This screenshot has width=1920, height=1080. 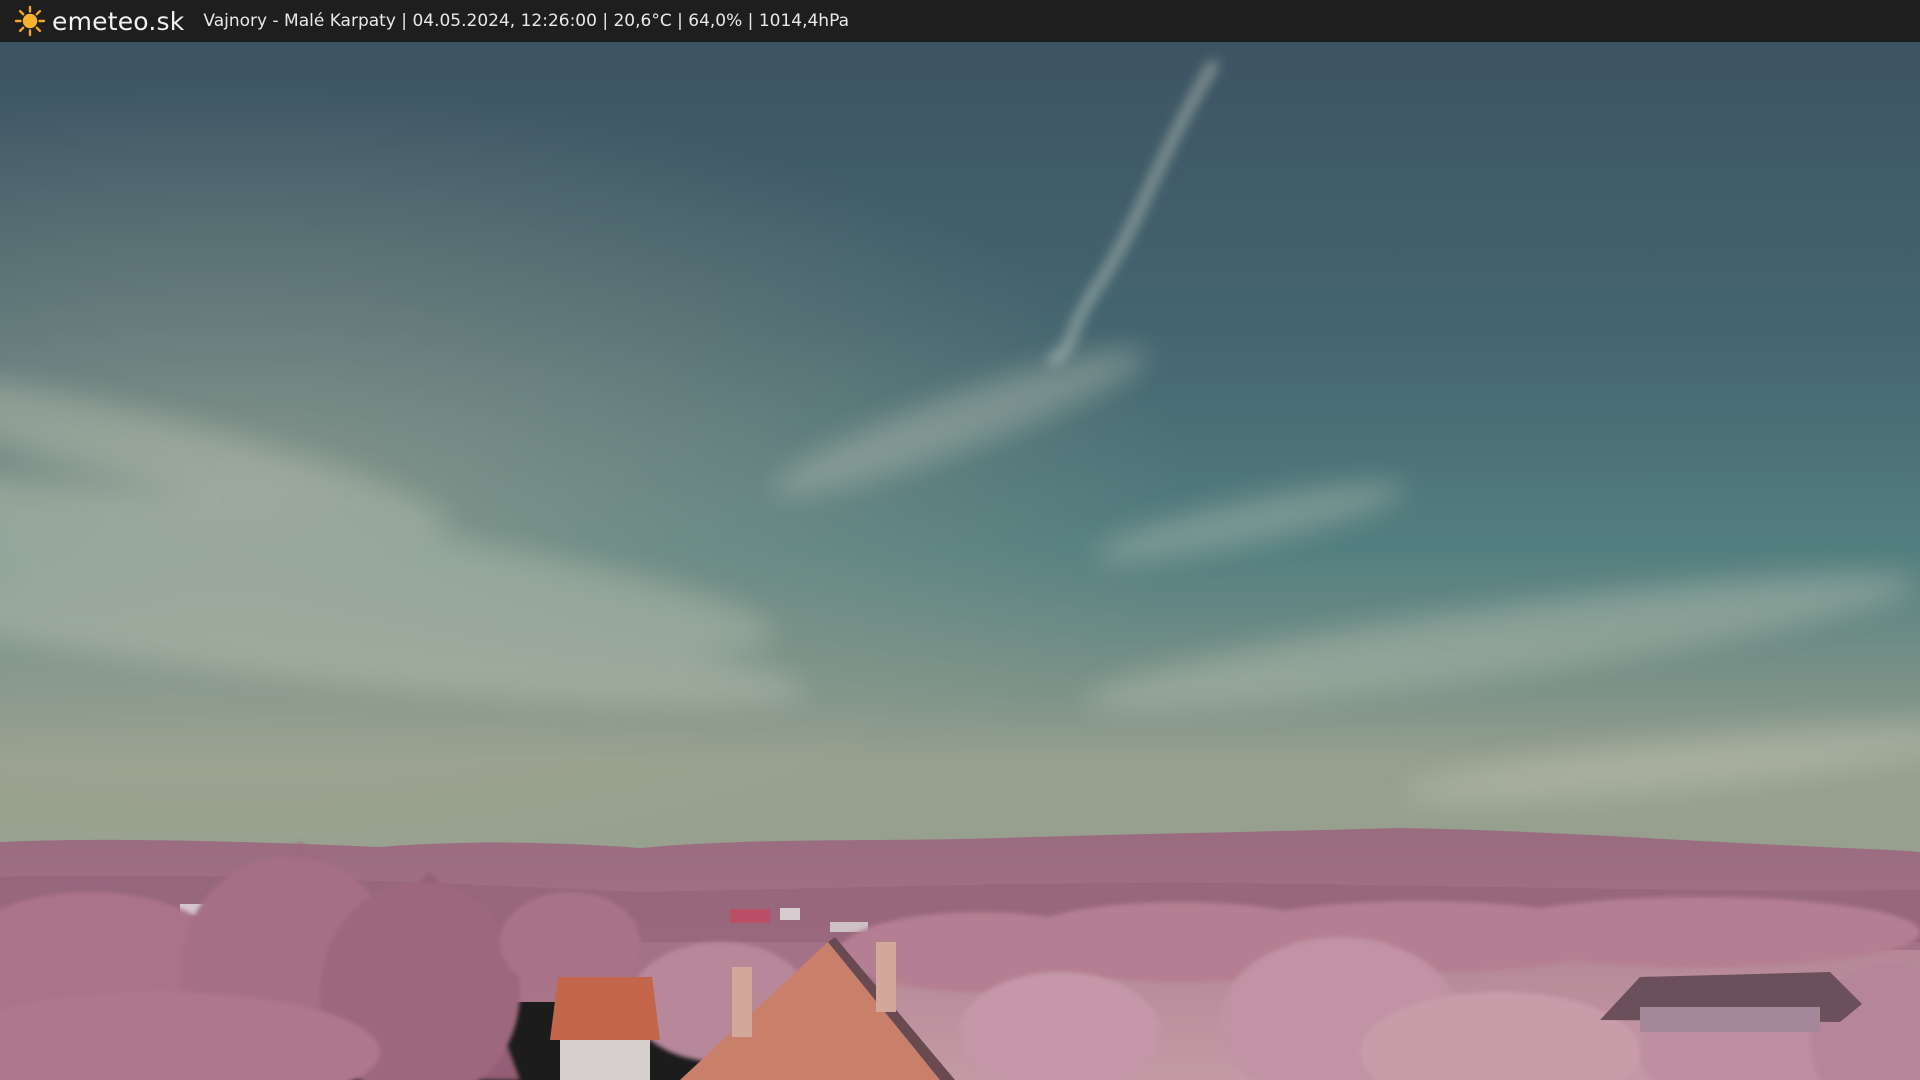 What do you see at coordinates (715, 21) in the screenshot?
I see `humidity-value: 64,0%` at bounding box center [715, 21].